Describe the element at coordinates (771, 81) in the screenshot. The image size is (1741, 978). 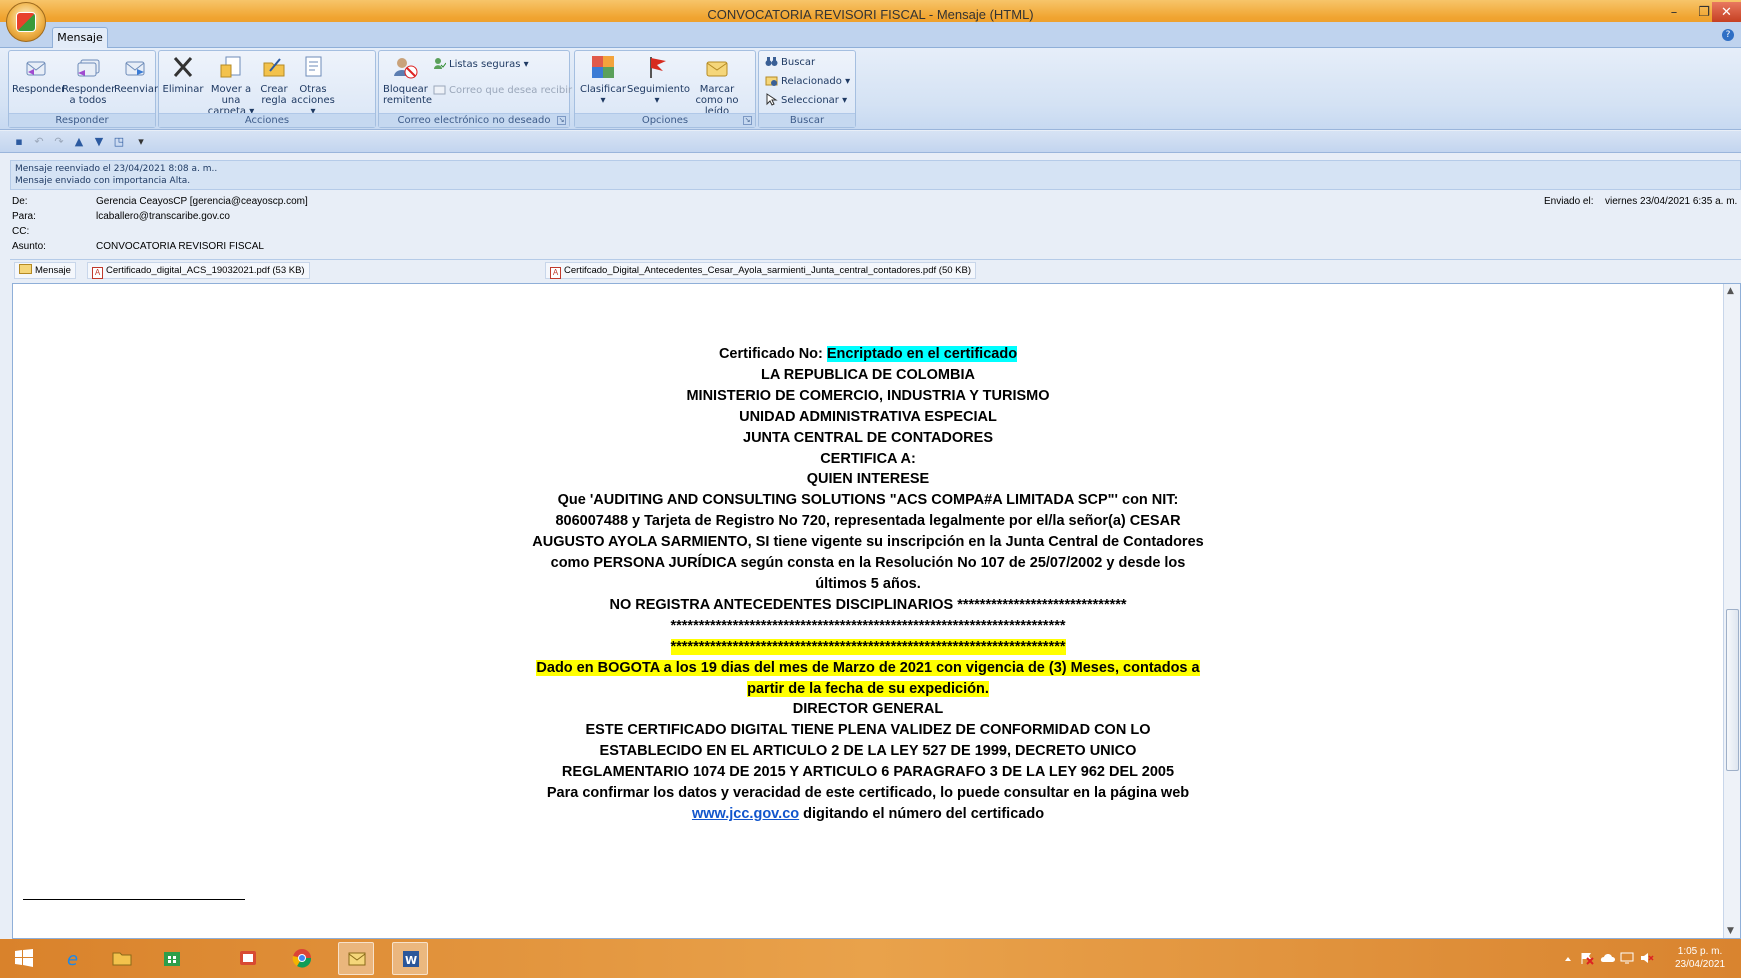
I see `related-icon` at that location.